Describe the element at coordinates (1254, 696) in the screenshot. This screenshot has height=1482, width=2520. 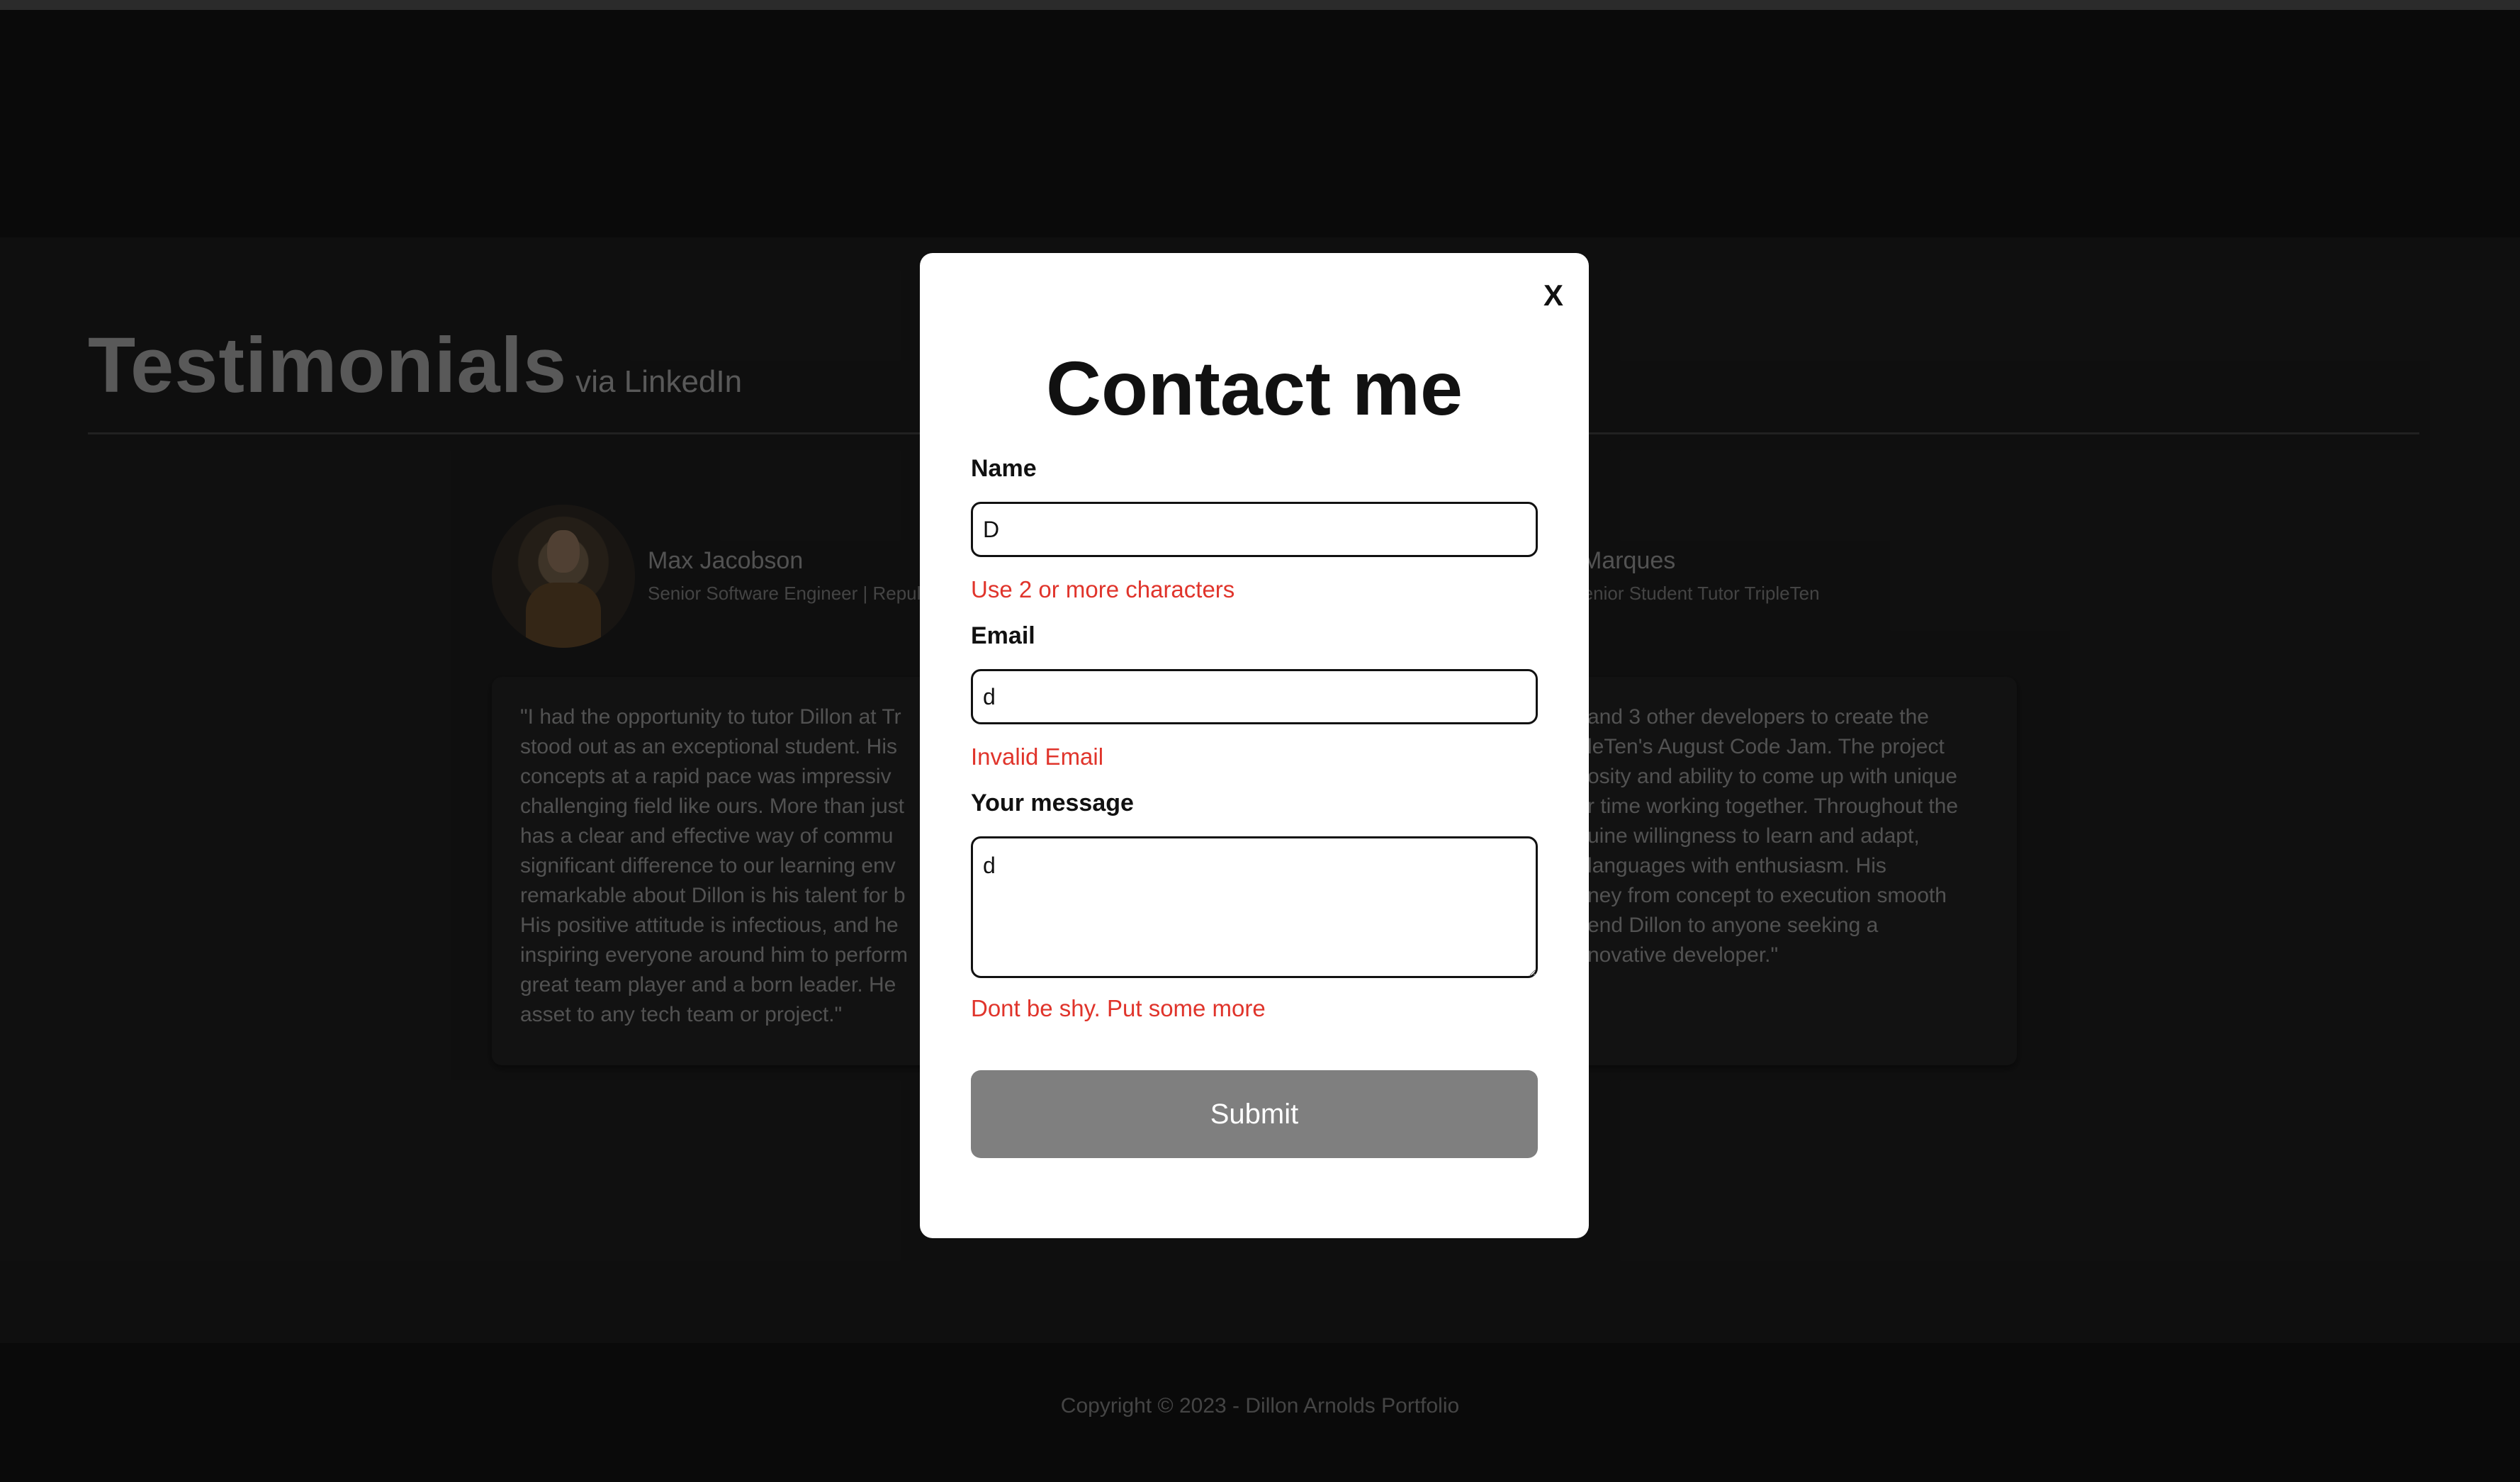
I see `email-input` at that location.